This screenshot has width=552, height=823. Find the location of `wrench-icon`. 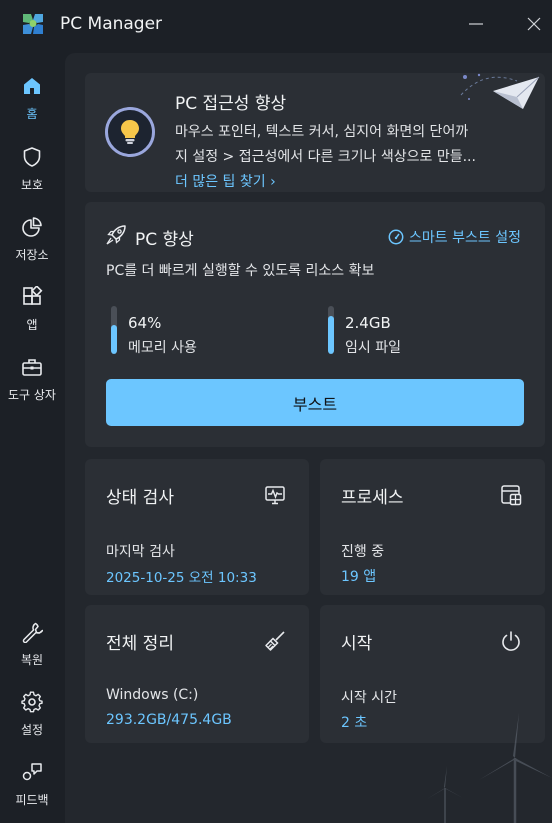

wrench-icon is located at coordinates (32, 632).